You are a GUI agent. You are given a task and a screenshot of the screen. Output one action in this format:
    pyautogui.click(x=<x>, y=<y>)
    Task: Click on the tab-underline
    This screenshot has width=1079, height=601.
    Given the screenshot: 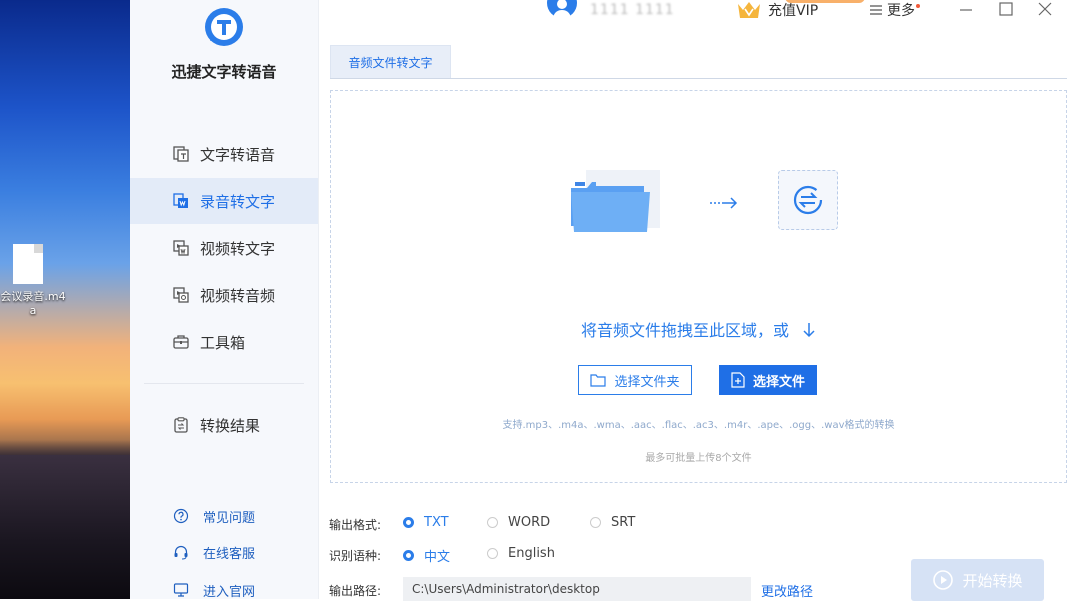 What is the action you would take?
    pyautogui.click(x=698, y=78)
    